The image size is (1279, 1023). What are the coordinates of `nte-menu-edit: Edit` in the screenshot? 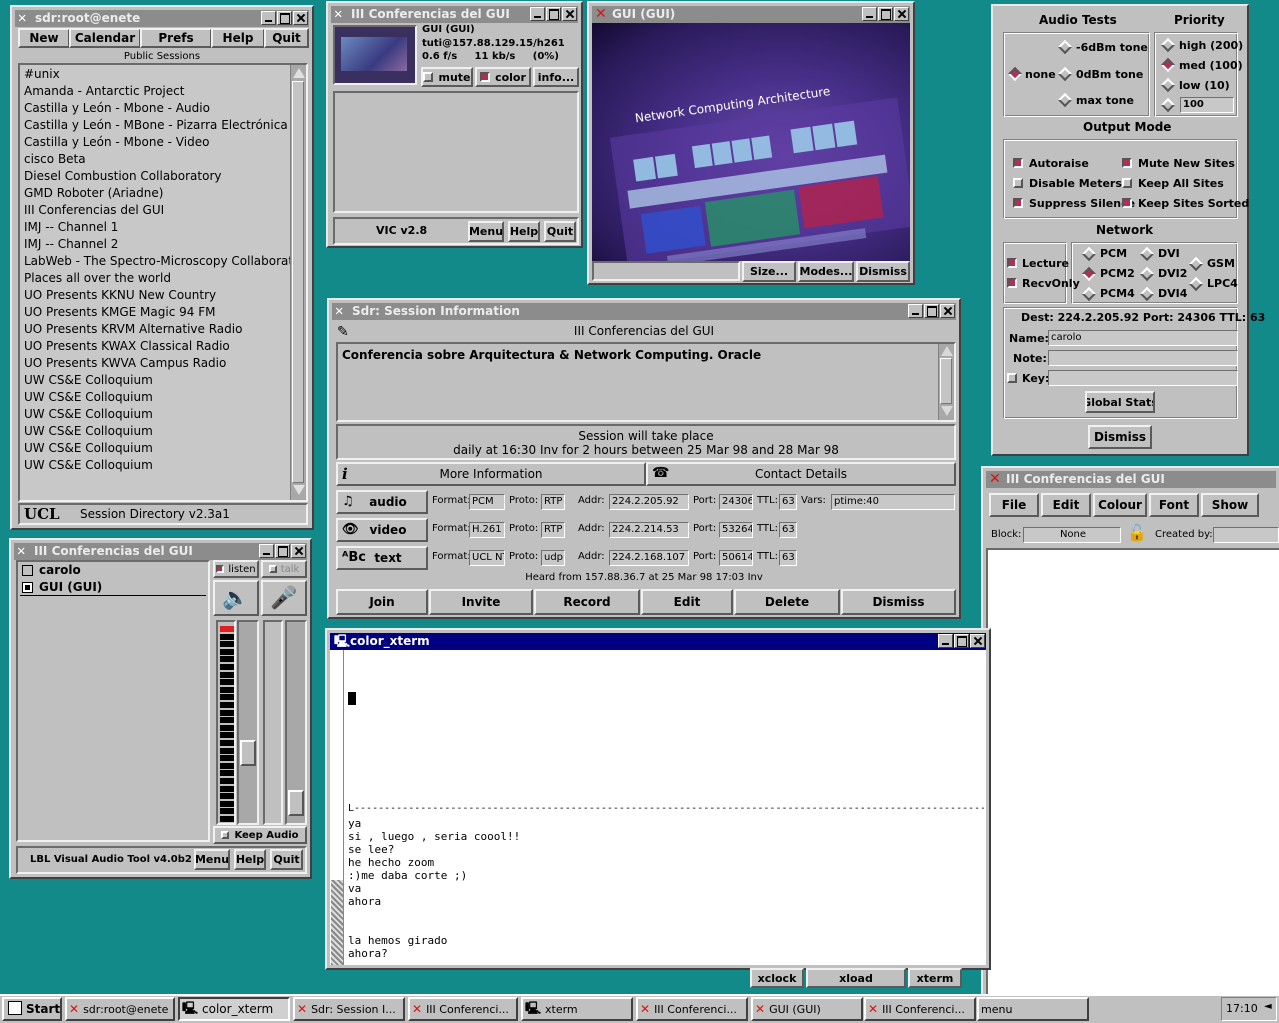 It's located at (1066, 505).